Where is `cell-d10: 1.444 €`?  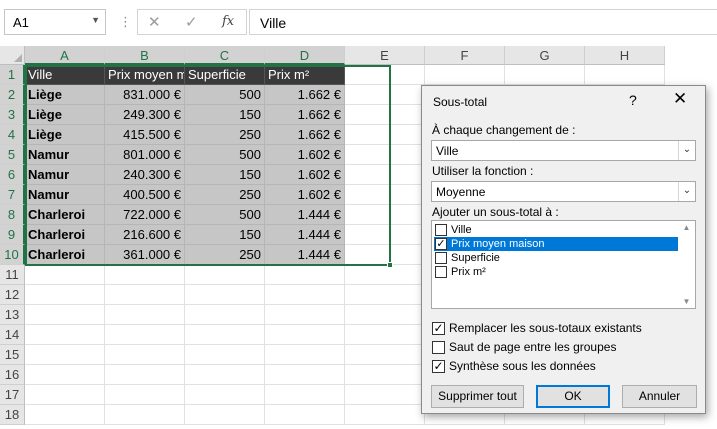 cell-d10: 1.444 € is located at coordinates (305, 255).